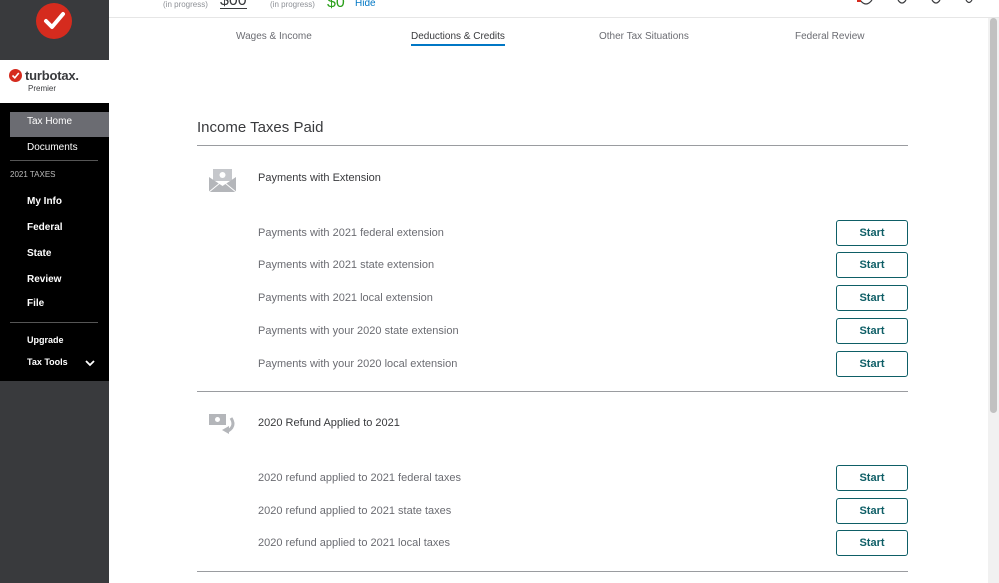 This screenshot has height=583, width=999. I want to click on sidebar-item-state: State, so click(39, 253).